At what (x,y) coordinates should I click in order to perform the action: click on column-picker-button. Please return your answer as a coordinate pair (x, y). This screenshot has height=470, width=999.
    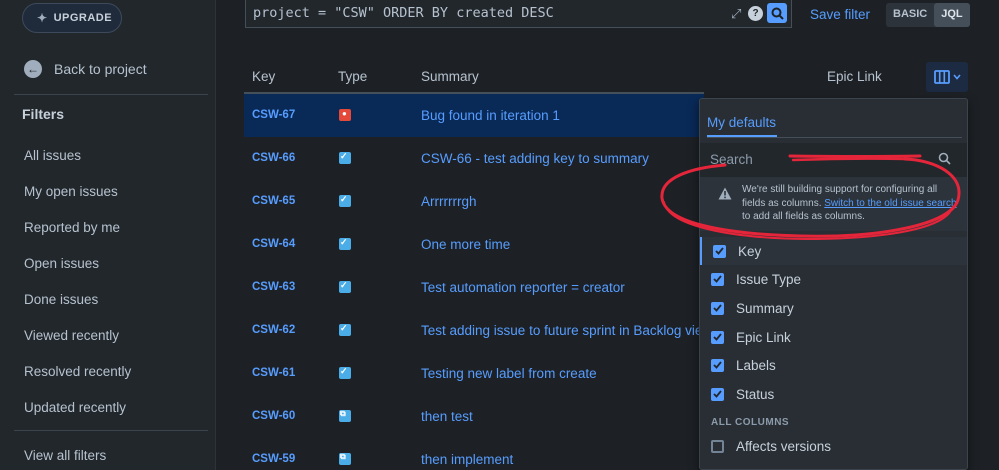
    Looking at the image, I should click on (947, 77).